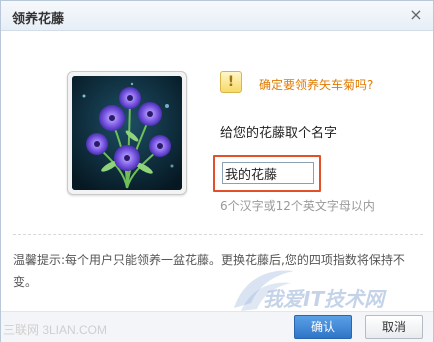 The image size is (434, 342). Describe the element at coordinates (324, 299) in the screenshot. I see `watermark-site: 我爱IT技术网` at that location.